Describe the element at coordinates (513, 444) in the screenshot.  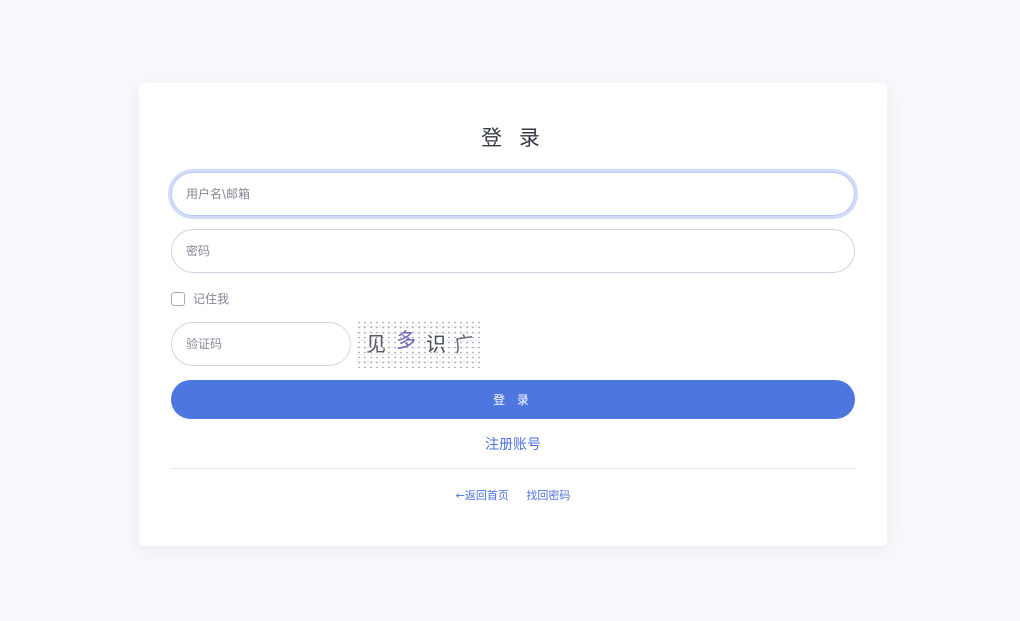
I see `register-link: 注册账号` at that location.